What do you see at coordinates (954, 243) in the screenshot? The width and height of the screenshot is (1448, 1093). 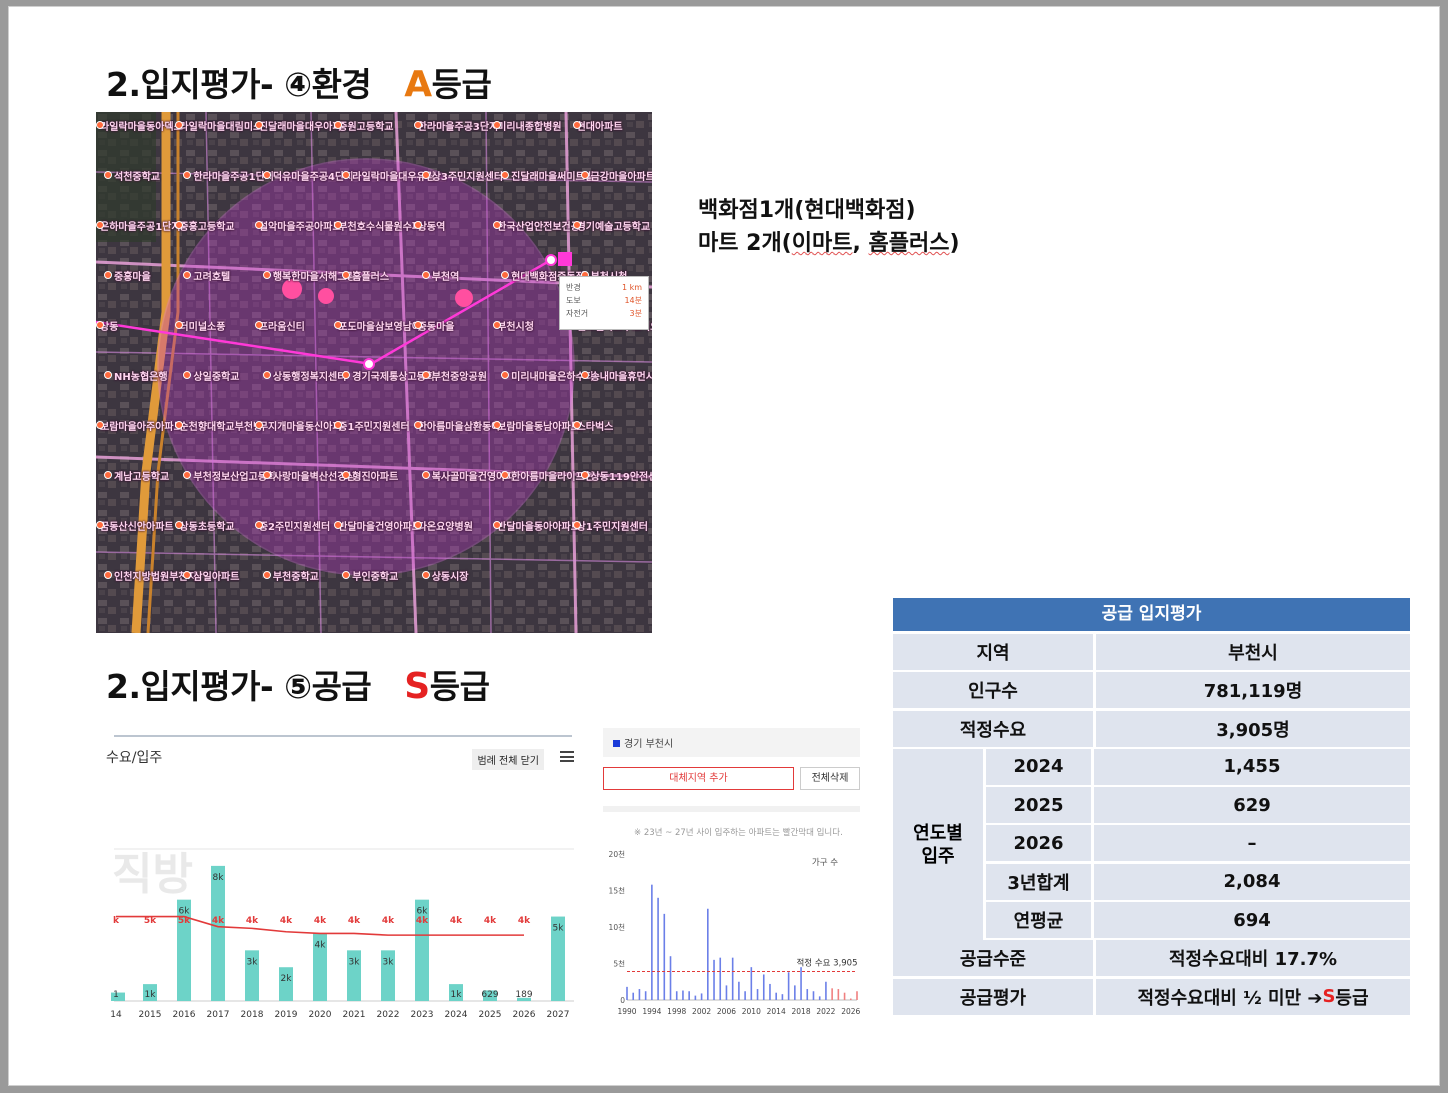 I see `note-suffix: )` at bounding box center [954, 243].